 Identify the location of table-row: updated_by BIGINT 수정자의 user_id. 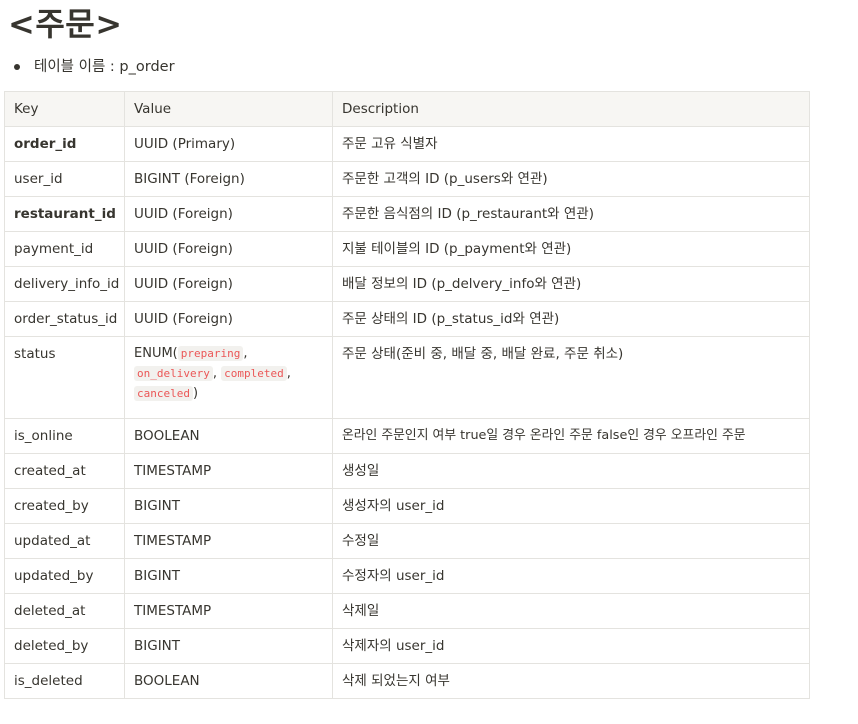
(407, 576).